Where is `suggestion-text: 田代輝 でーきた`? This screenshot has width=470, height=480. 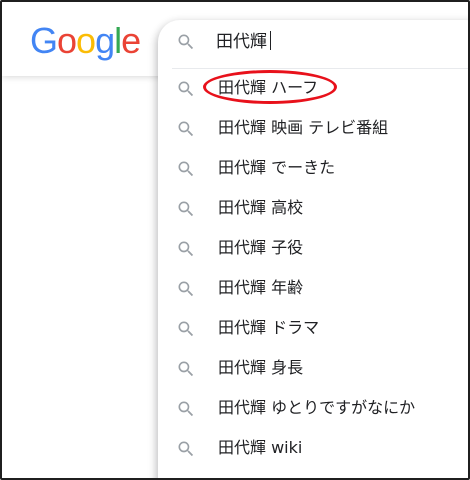 suggestion-text: 田代輝 でーきた is located at coordinates (277, 167).